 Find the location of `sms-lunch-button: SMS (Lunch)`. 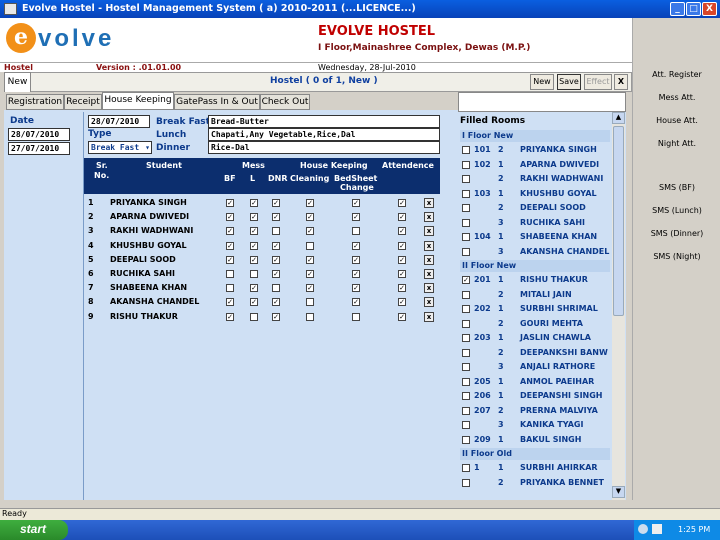

sms-lunch-button: SMS (Lunch) is located at coordinates (676, 211).